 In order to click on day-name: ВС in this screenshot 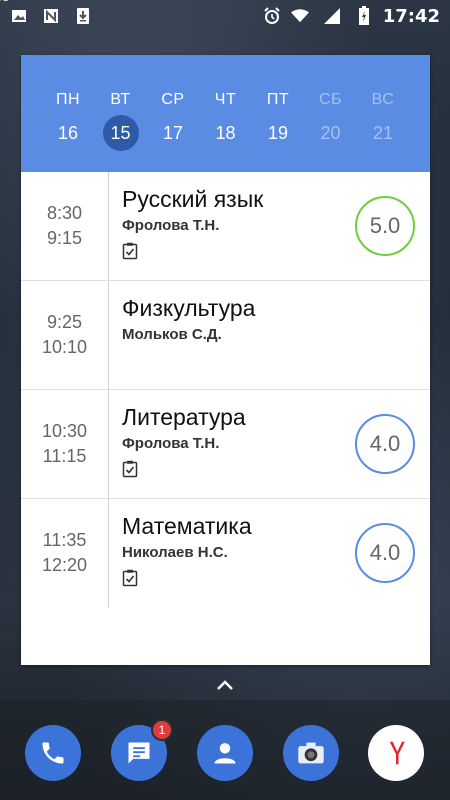, I will do `click(383, 99)`.